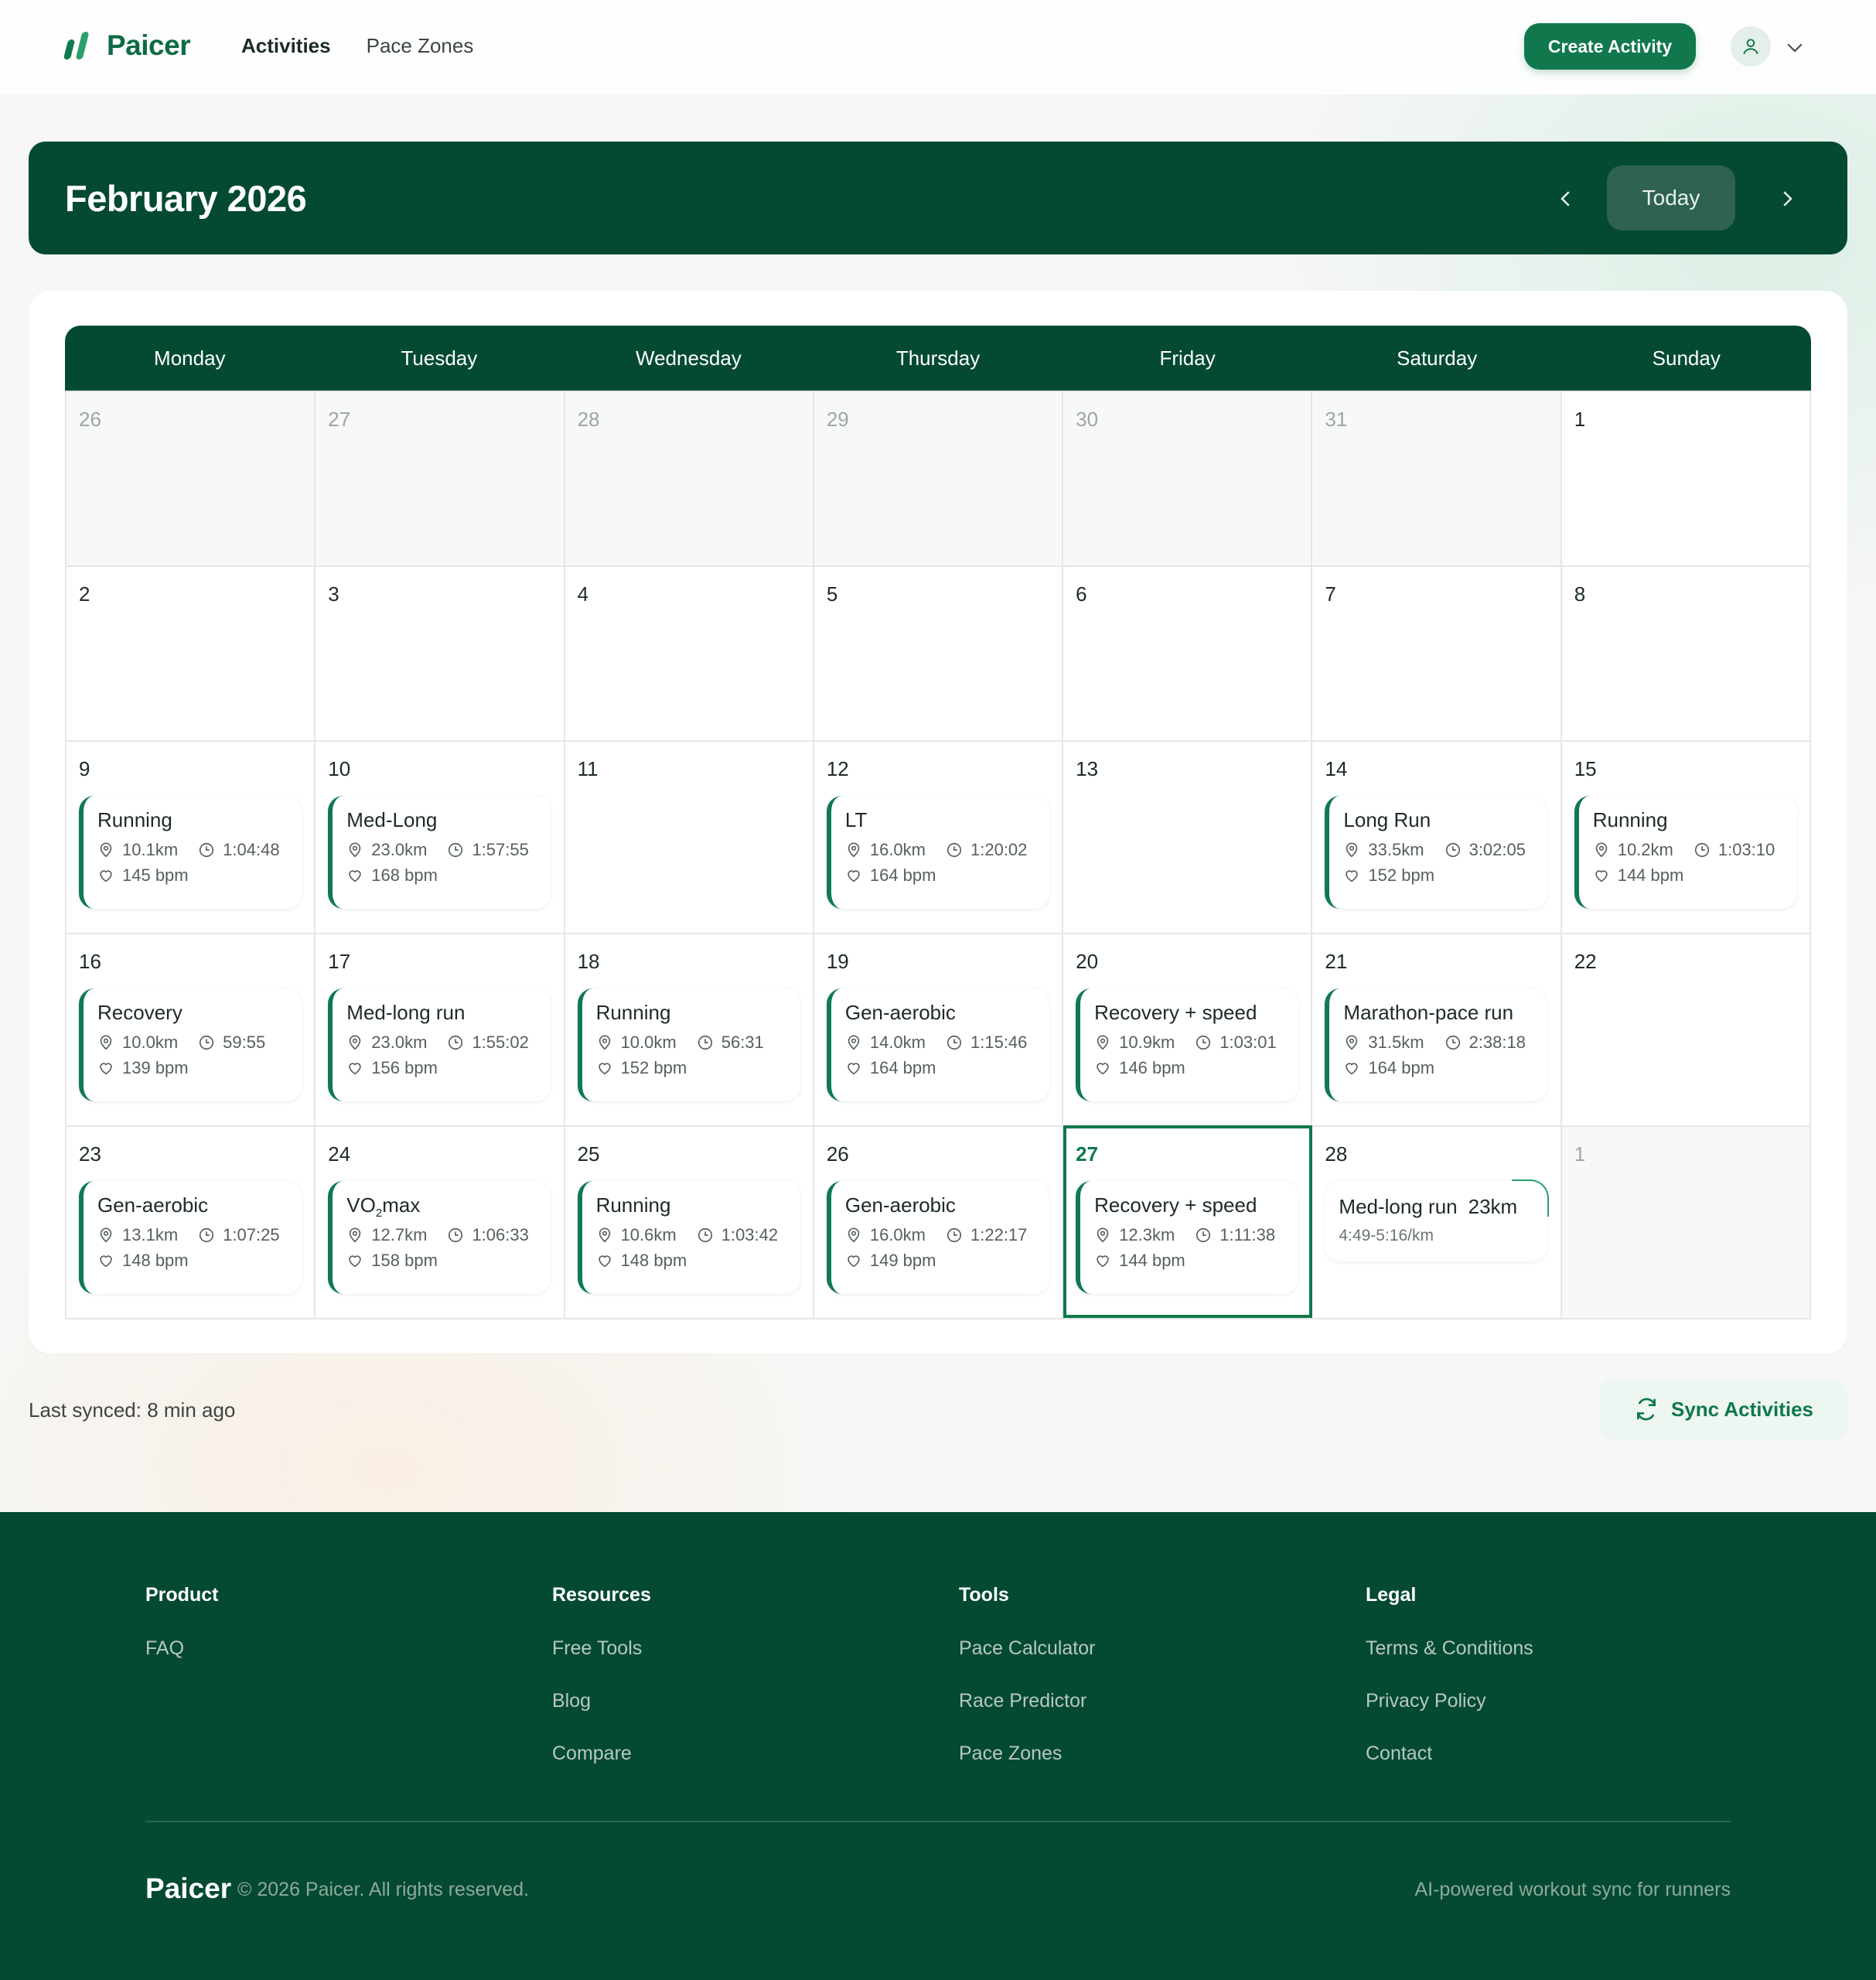 Image resolution: width=1876 pixels, height=1980 pixels. Describe the element at coordinates (1027, 1648) in the screenshot. I see `footer-link: Pace Calculator` at that location.